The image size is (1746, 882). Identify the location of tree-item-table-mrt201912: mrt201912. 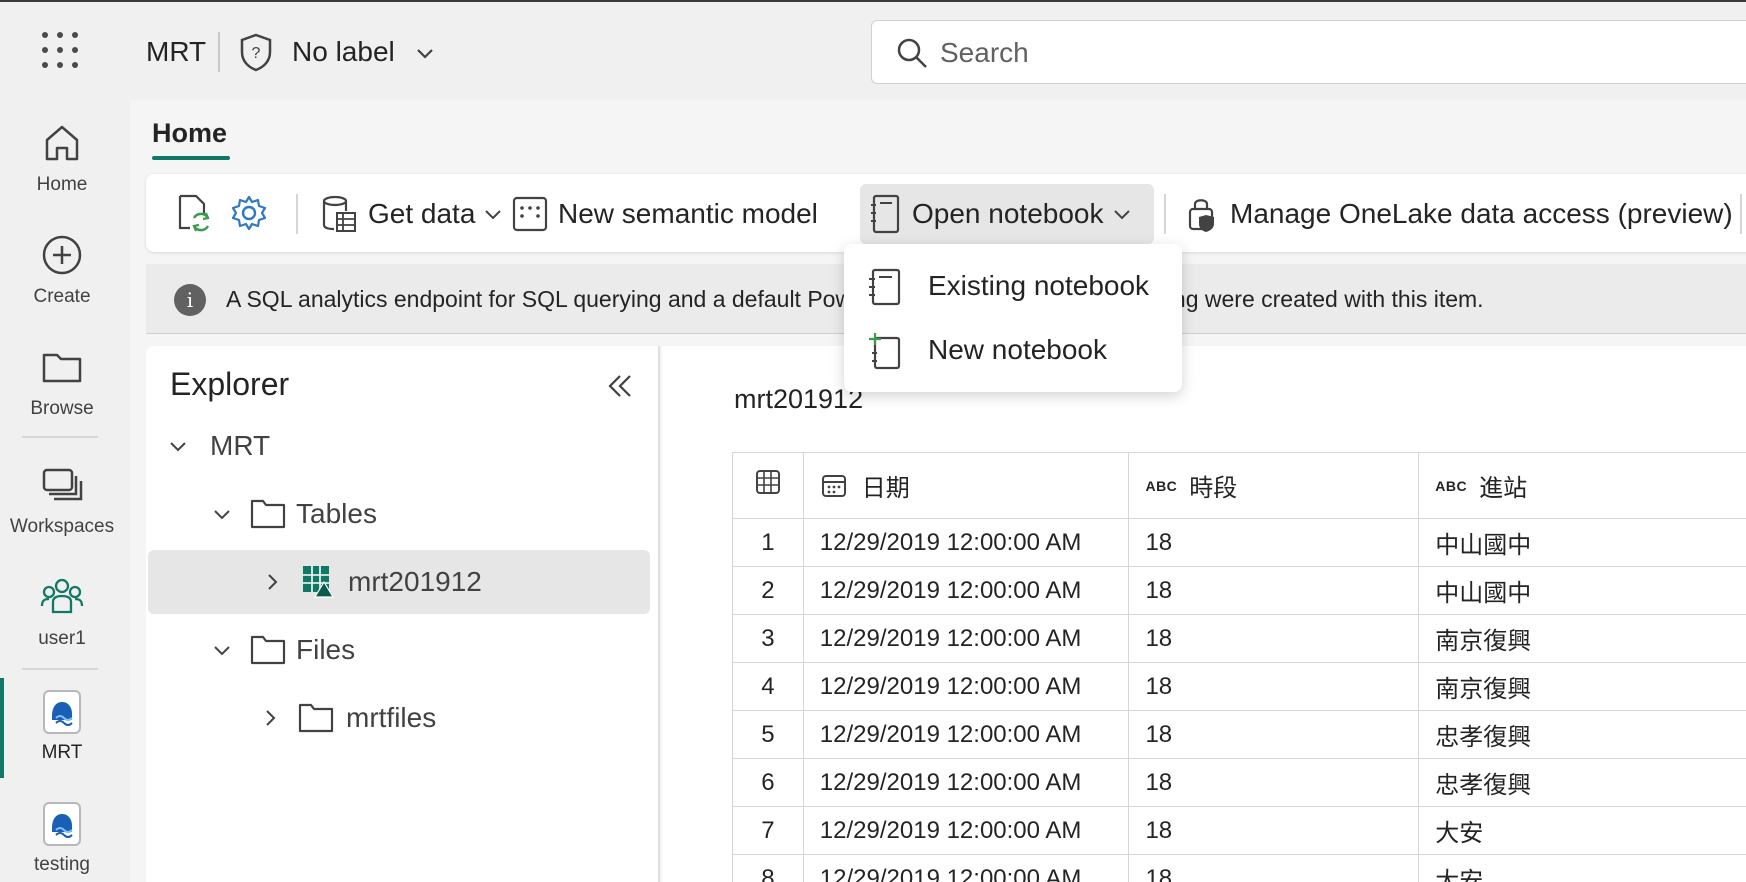
(399, 582).